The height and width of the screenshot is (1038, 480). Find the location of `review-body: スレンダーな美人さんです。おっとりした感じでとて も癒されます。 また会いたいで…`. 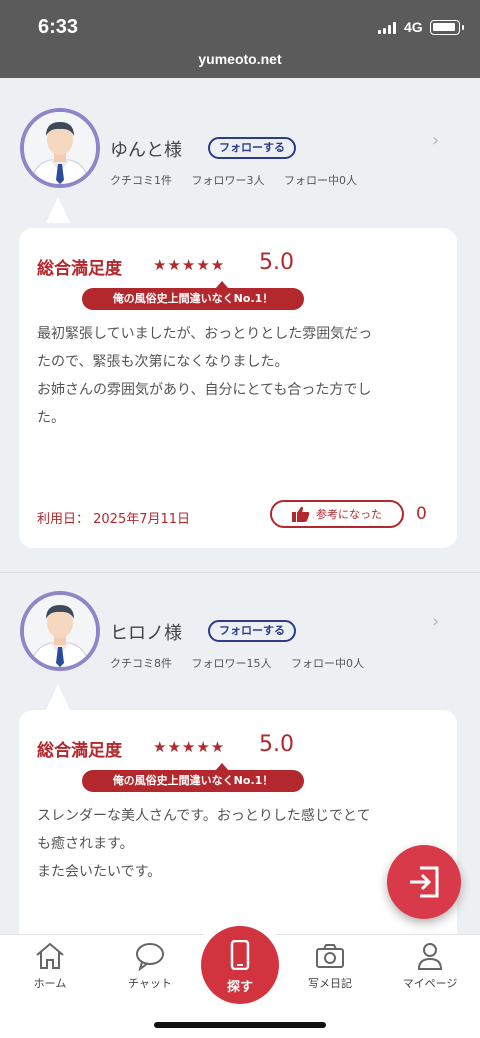

review-body: スレンダーな美人さんです。おっとりした感じでとて も癒されます。 また会いたいで… is located at coordinates (239, 844).